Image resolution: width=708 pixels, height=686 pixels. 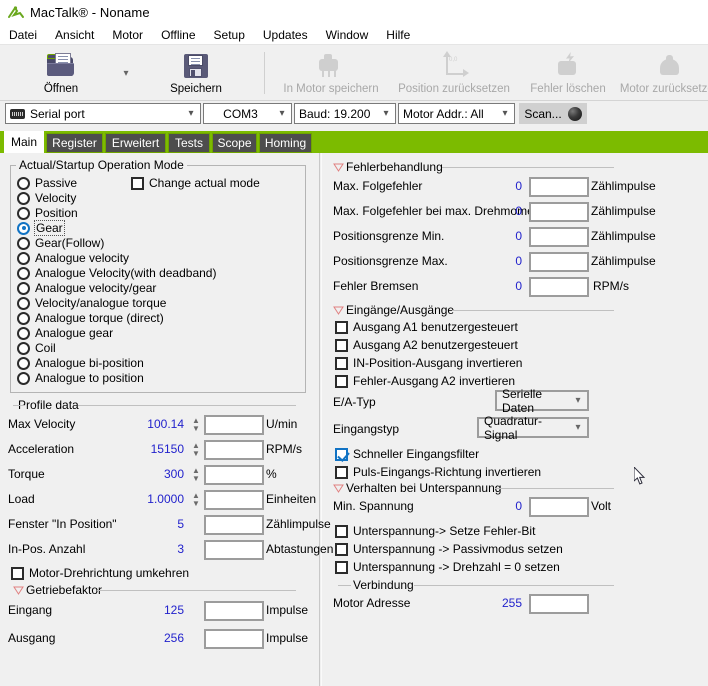 I want to click on tab-homing: Homing, so click(x=285, y=143).